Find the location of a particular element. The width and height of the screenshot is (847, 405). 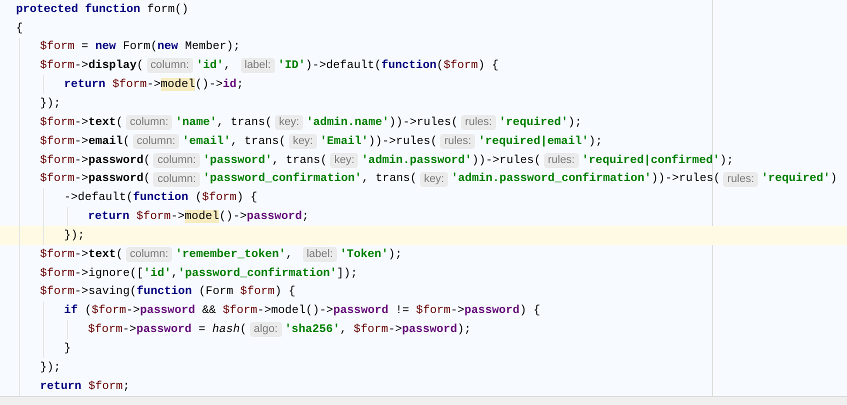

code-text: 'admin.password_confirmation'))->rules( is located at coordinates (585, 179).